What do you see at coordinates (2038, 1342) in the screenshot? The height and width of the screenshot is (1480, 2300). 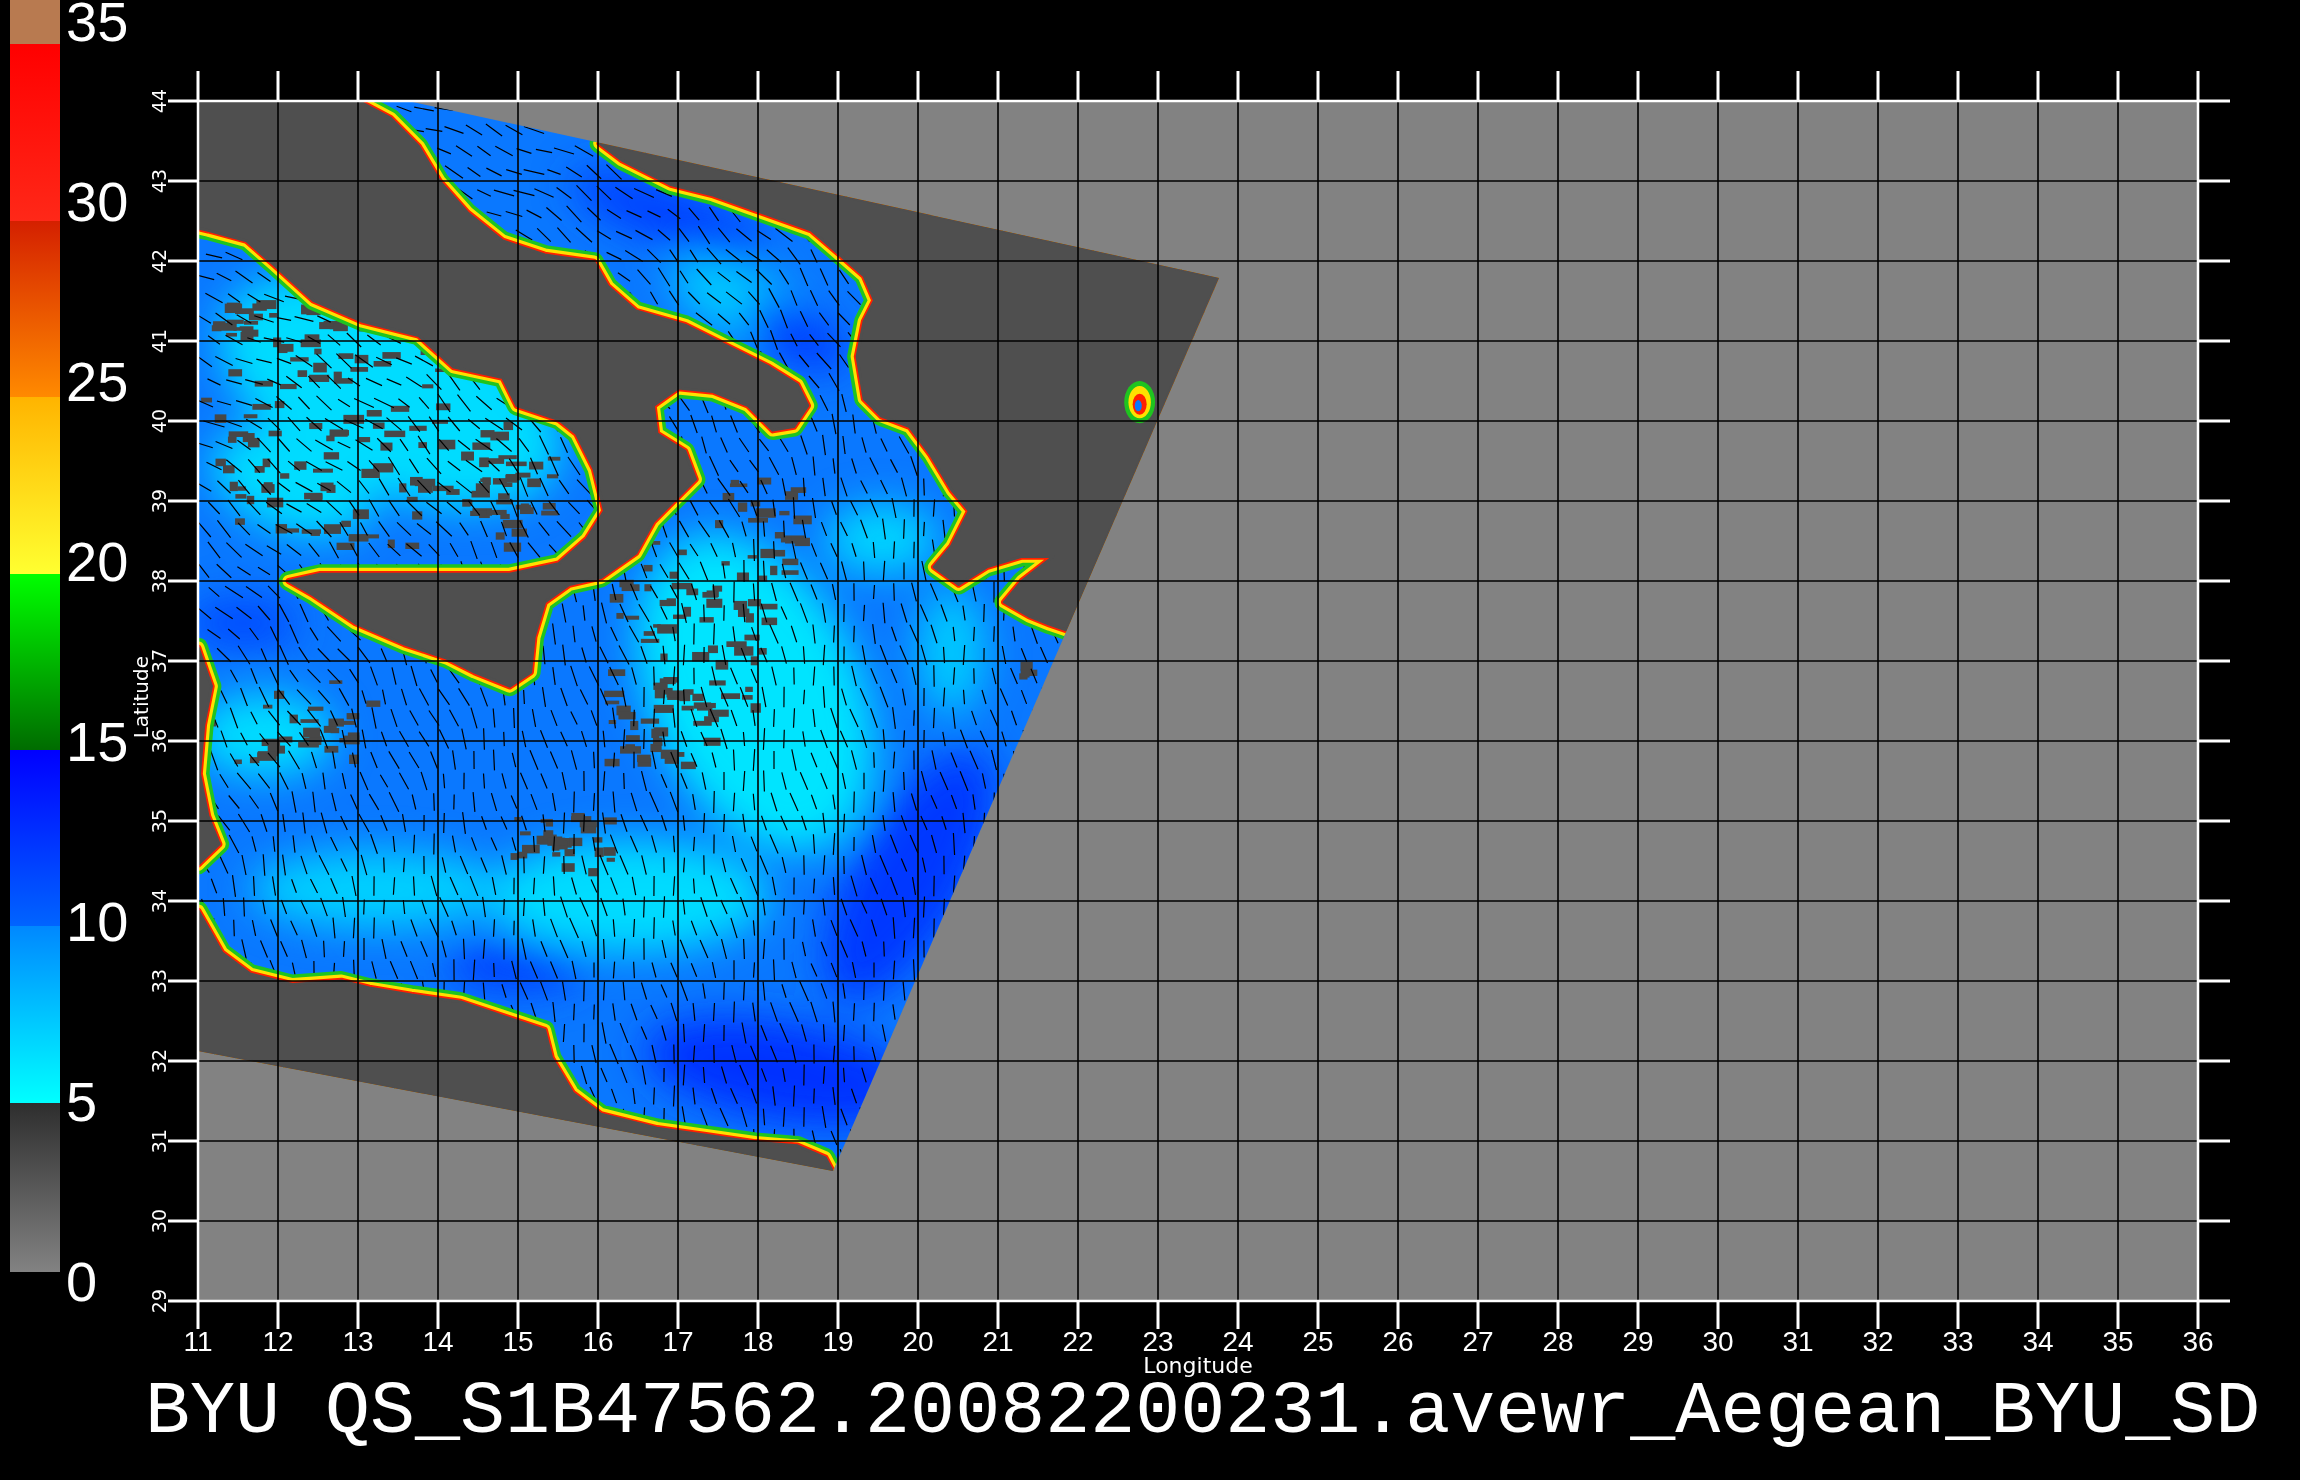 I see `longitude-tick-label: 34` at bounding box center [2038, 1342].